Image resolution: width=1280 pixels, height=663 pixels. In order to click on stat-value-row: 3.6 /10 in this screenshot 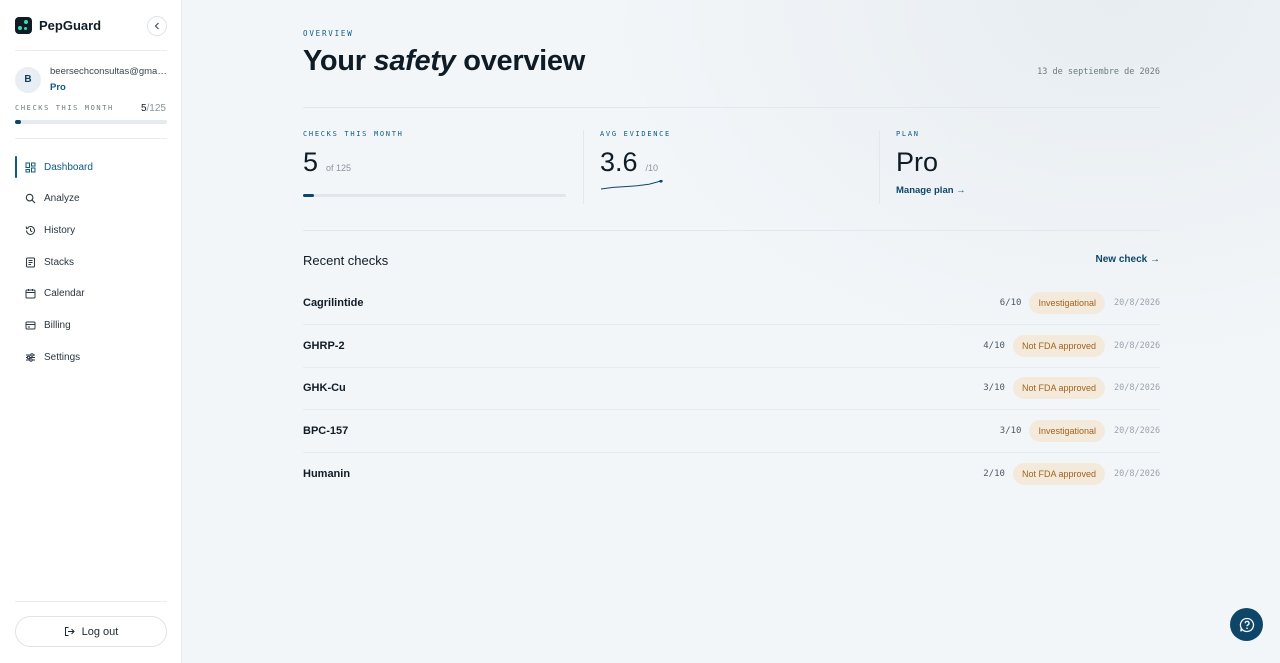, I will do `click(635, 162)`.